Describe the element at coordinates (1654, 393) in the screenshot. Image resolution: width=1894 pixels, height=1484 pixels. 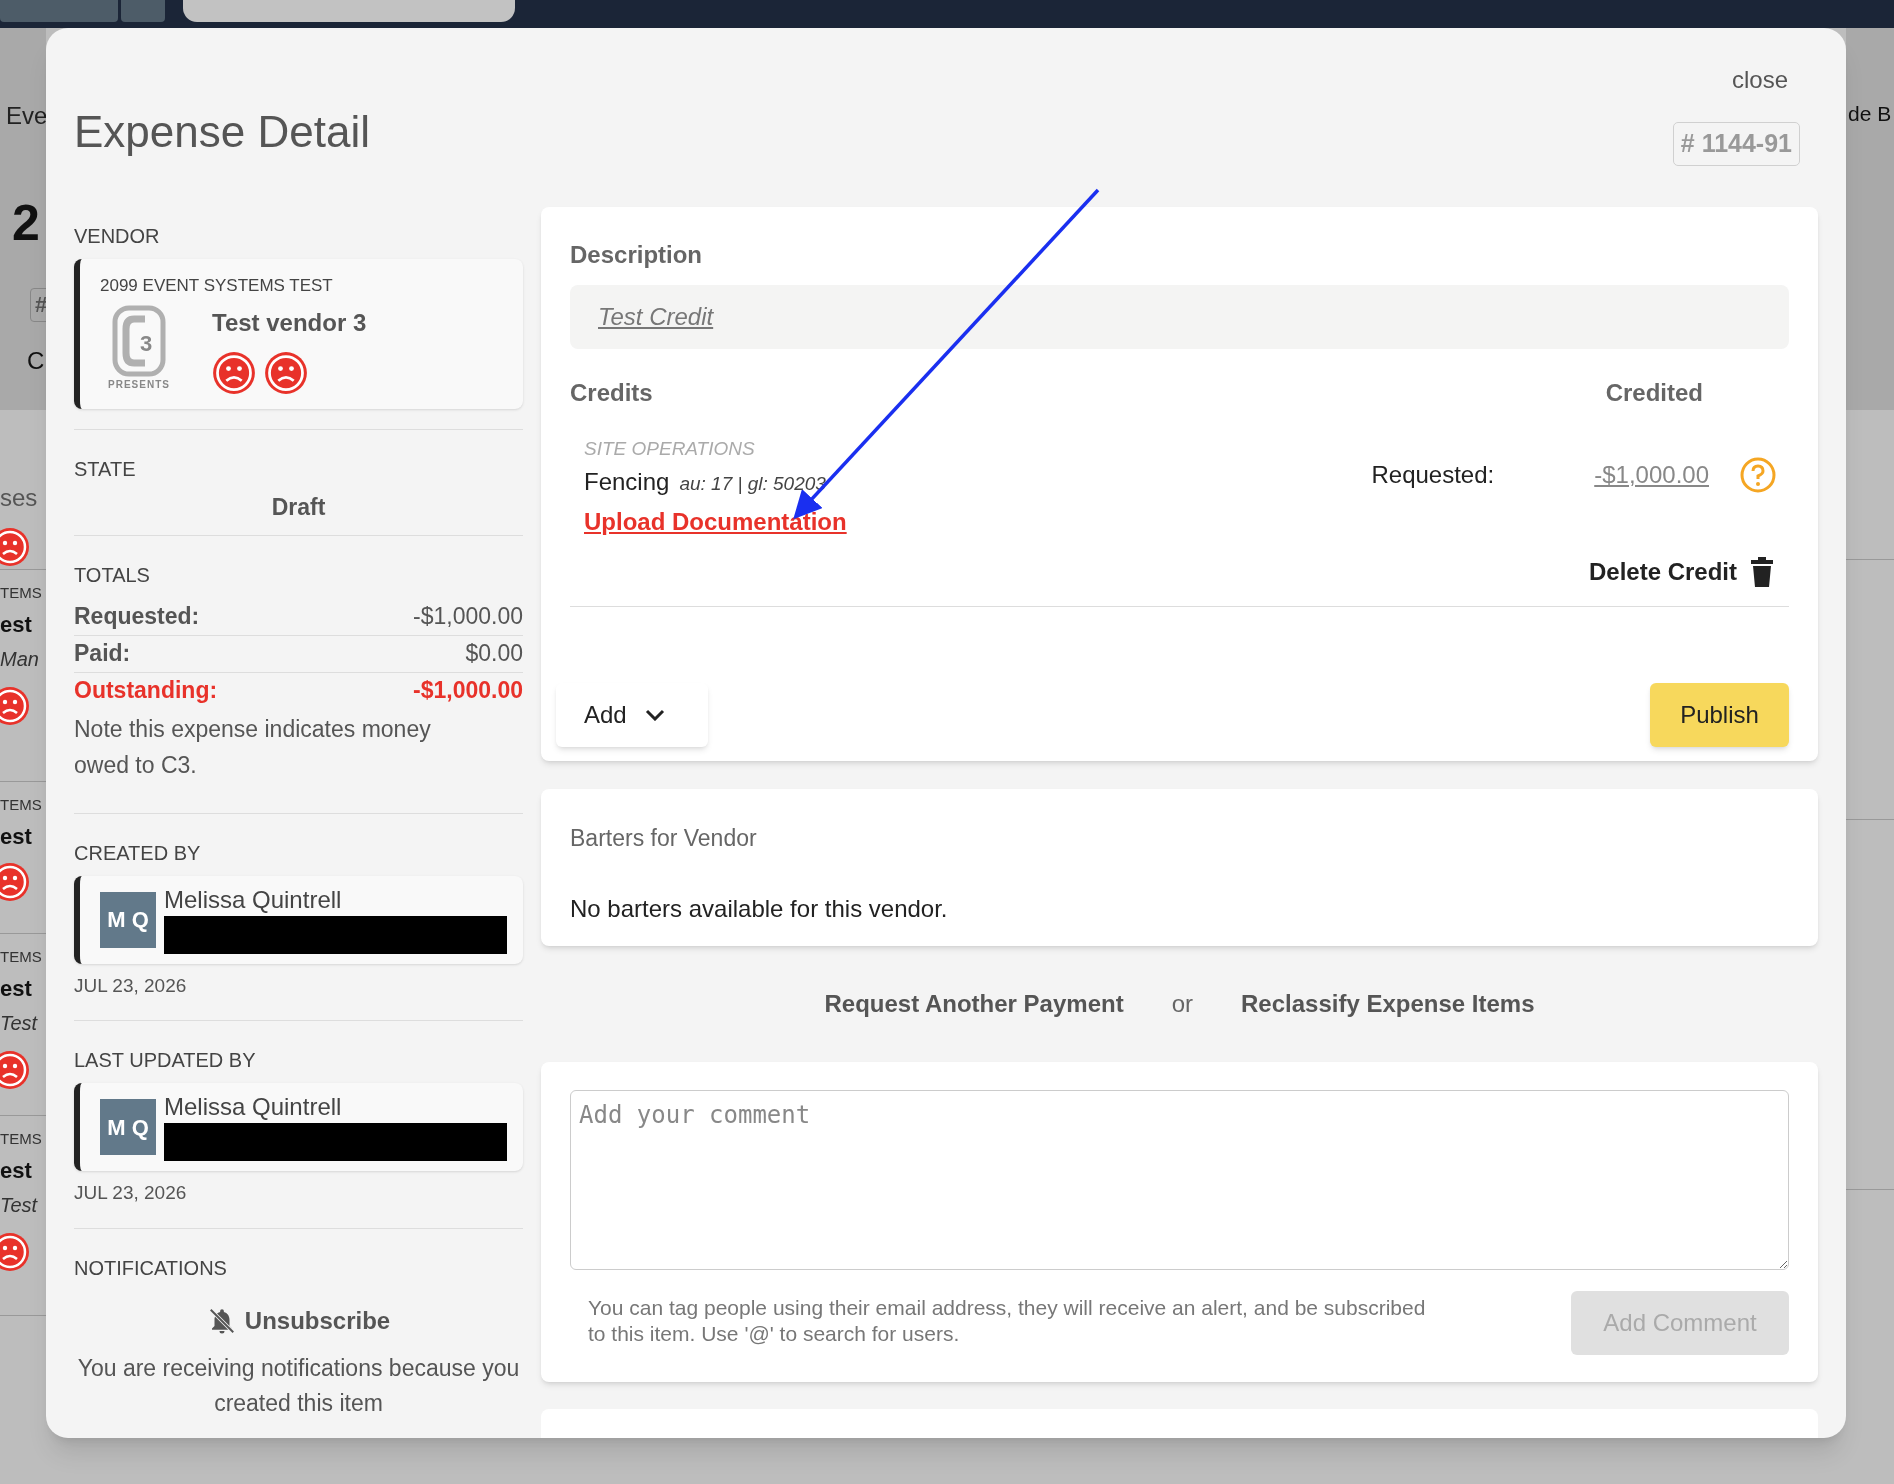
I see `column-heading: Credited` at that location.